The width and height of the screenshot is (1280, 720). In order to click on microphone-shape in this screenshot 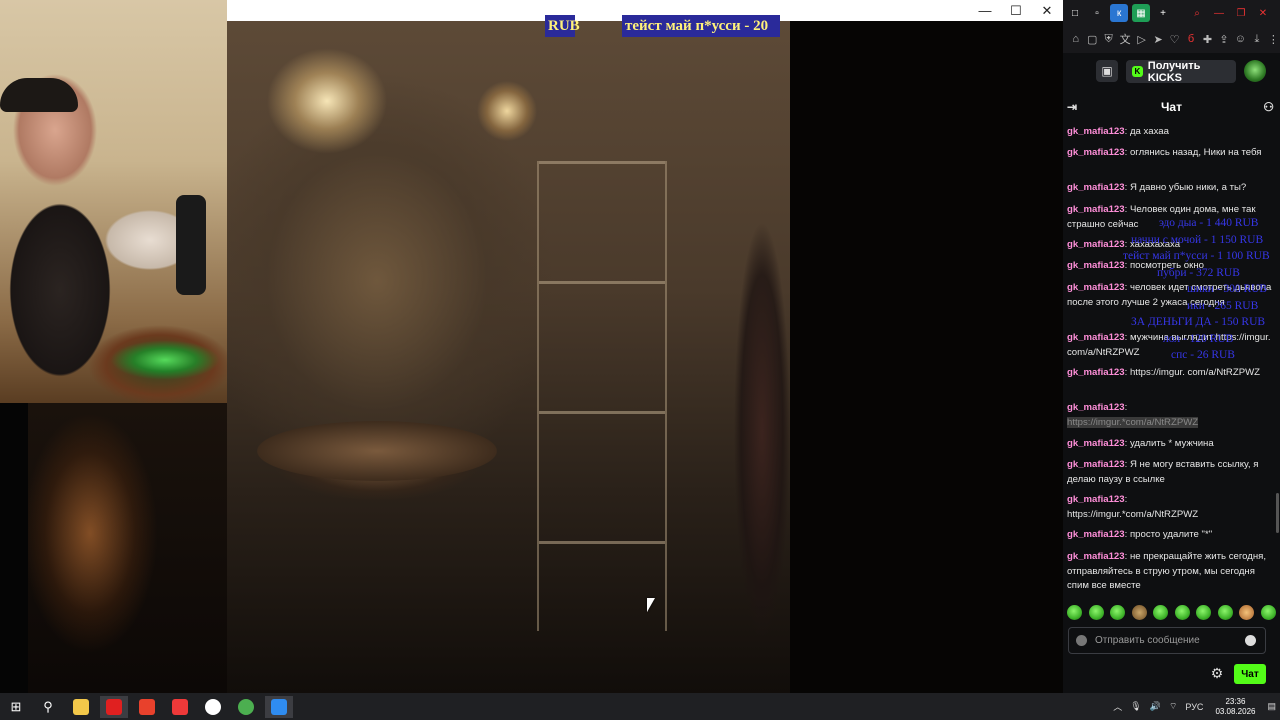, I will do `click(191, 245)`.